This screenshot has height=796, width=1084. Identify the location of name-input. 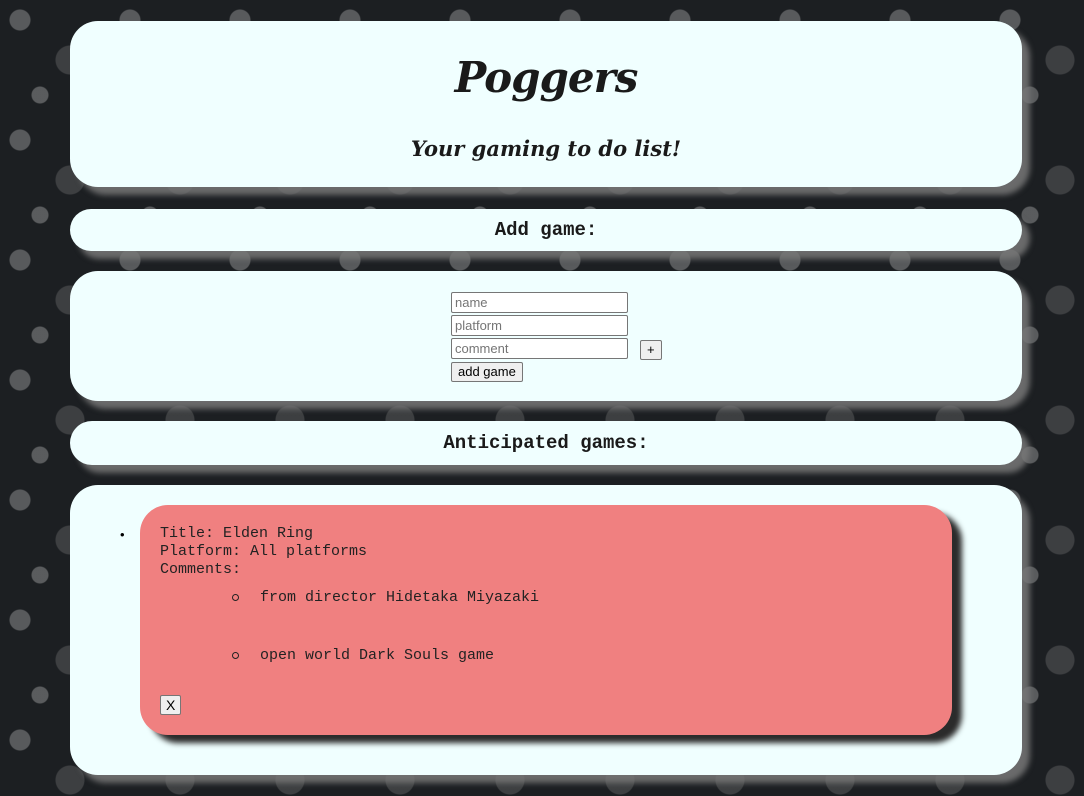
(539, 302).